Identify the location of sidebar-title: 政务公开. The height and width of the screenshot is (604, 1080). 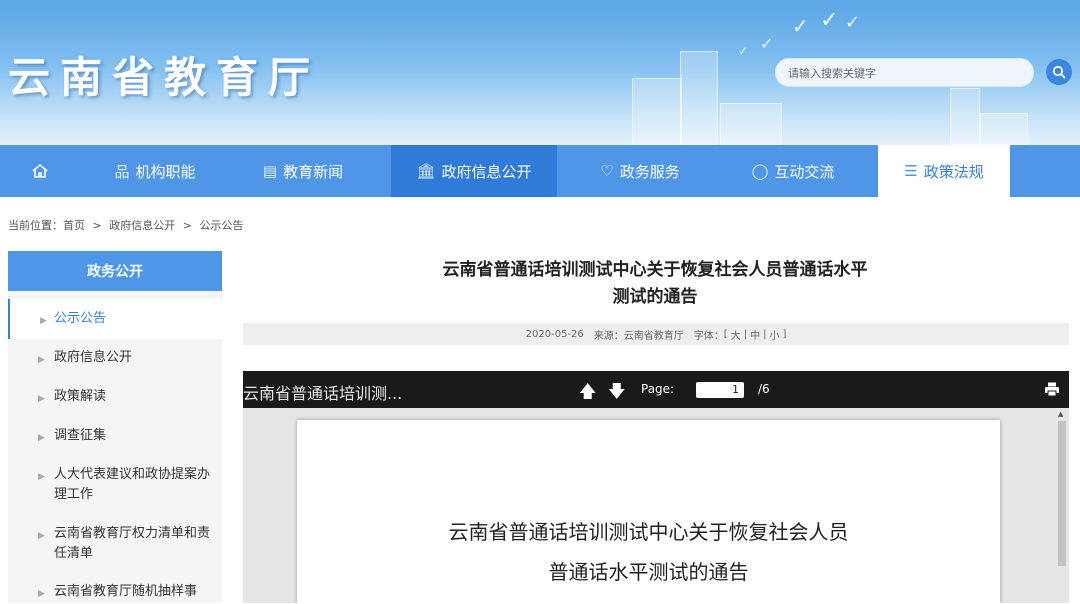
(115, 271).